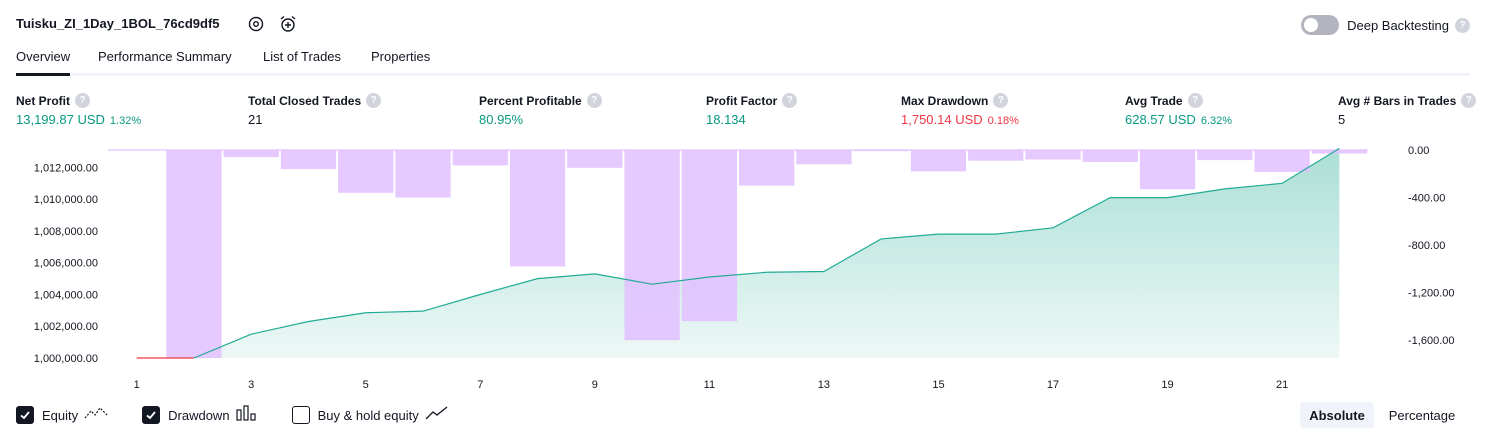  I want to click on legend-buy-hold: Buy & hold equity, so click(370, 415).